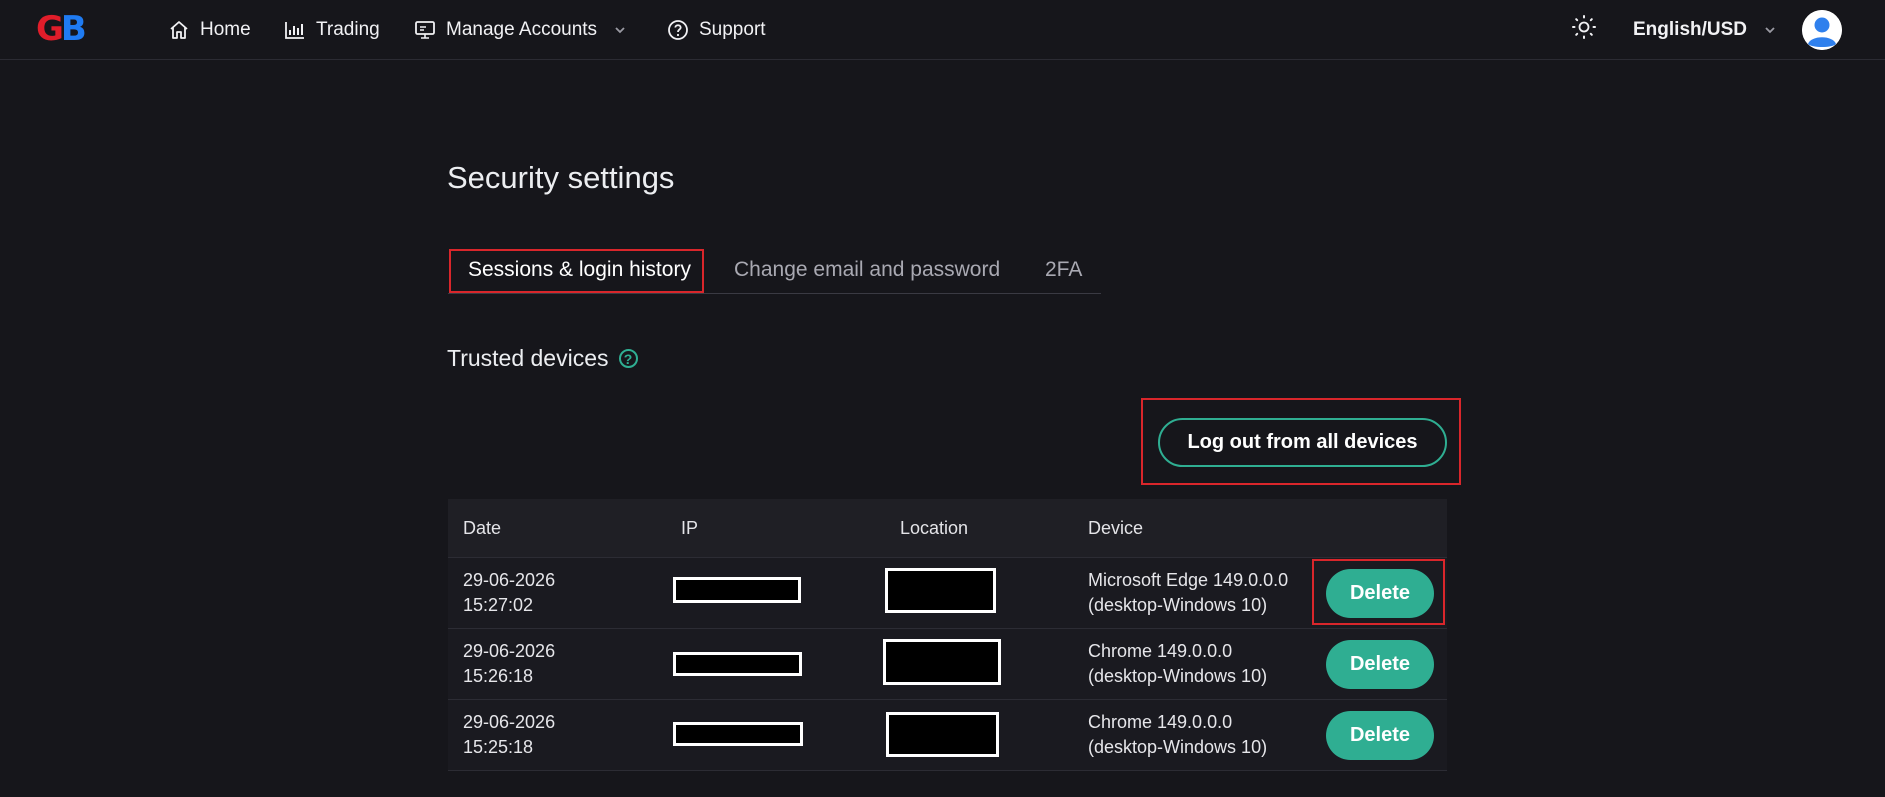  Describe the element at coordinates (498, 747) in the screenshot. I see `session-time: 15:25:18` at that location.